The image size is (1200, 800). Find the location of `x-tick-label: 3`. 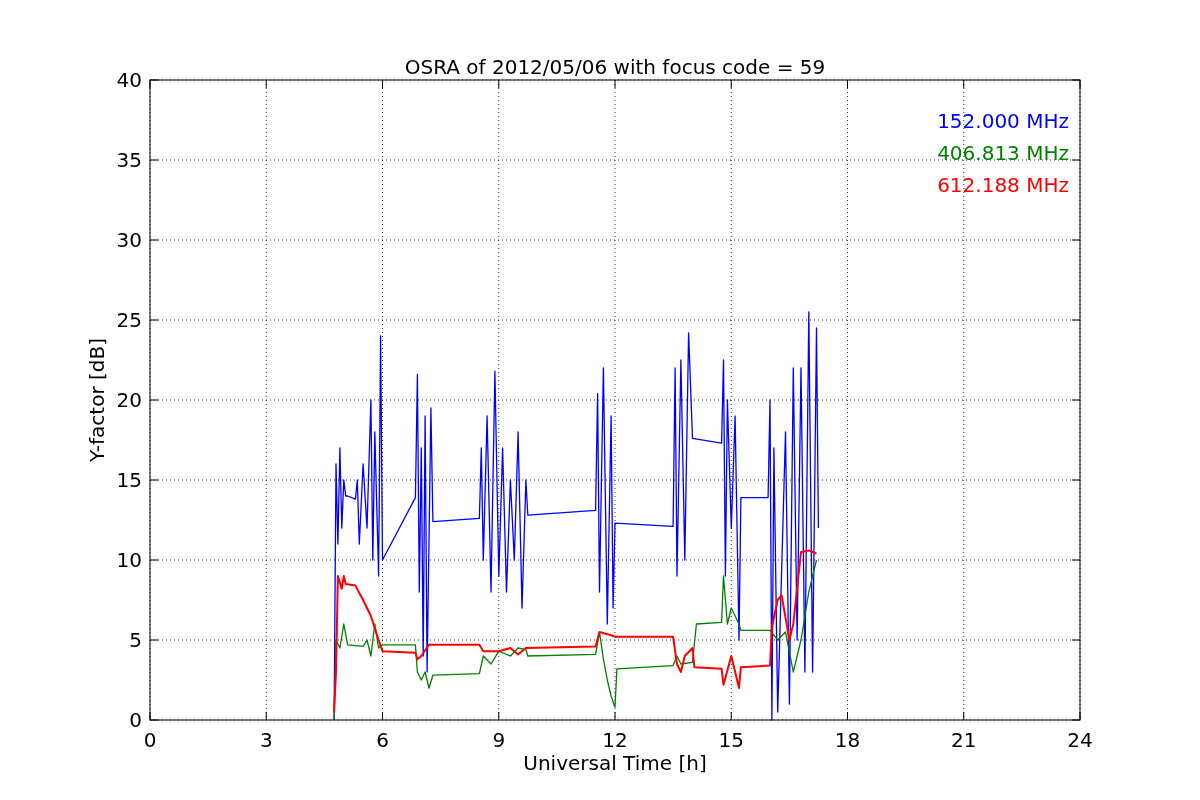

x-tick-label: 3 is located at coordinates (266, 740).